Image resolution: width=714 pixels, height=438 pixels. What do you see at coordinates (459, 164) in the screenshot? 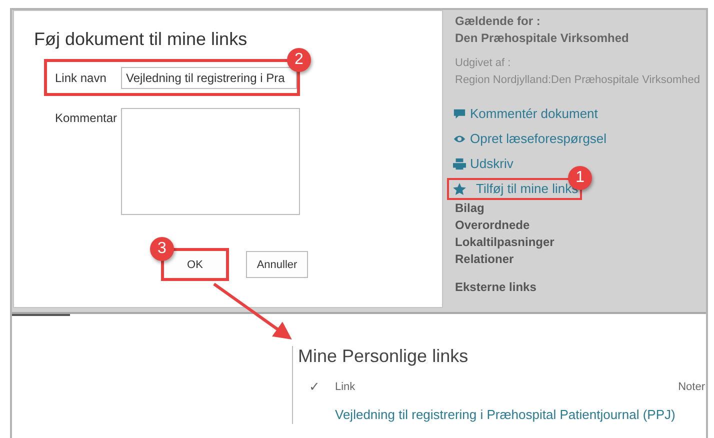
I see `printer-icon` at bounding box center [459, 164].